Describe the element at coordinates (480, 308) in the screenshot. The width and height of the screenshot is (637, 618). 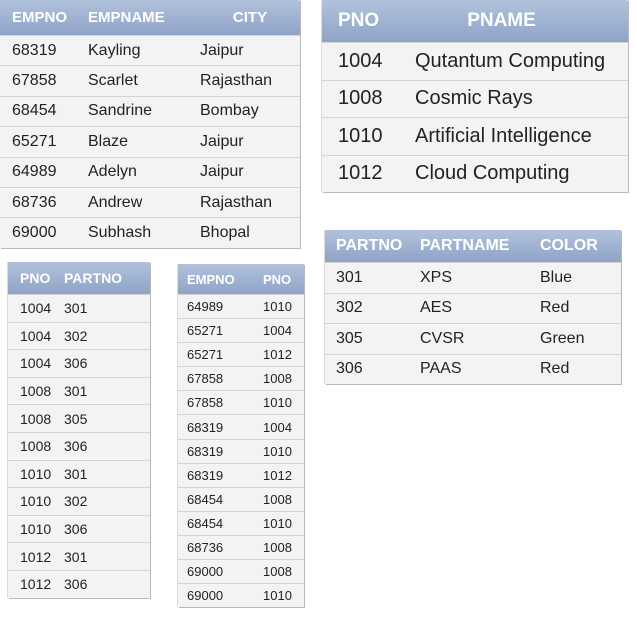
I see `cell-partname: AES` at that location.